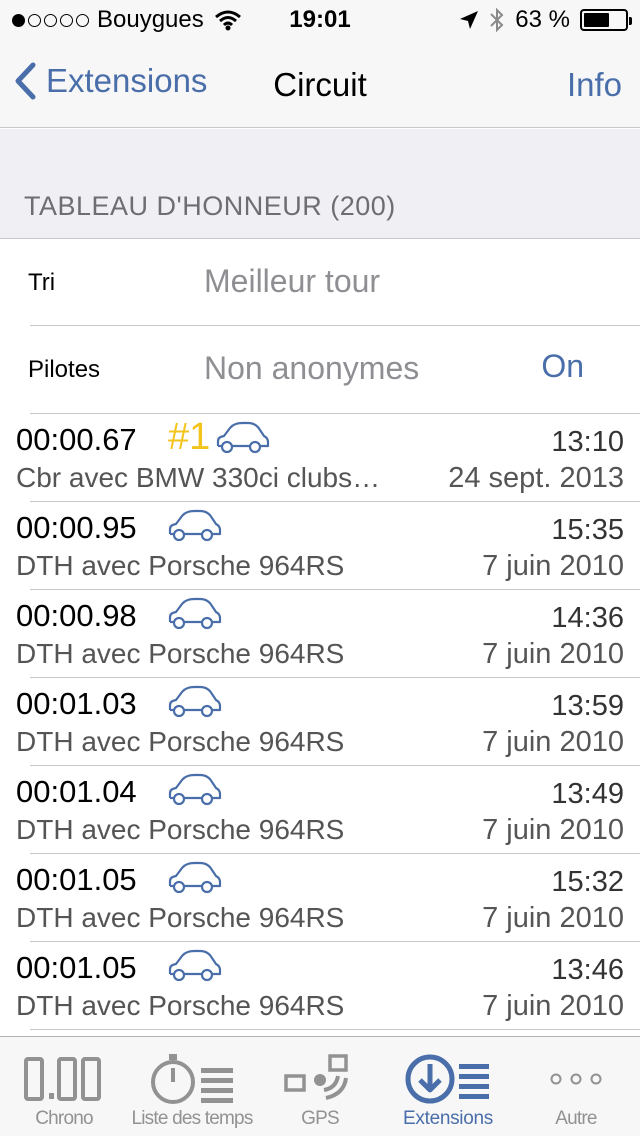 This screenshot has width=640, height=1136. Describe the element at coordinates (448, 1118) in the screenshot. I see `tab-label: Extensions` at that location.